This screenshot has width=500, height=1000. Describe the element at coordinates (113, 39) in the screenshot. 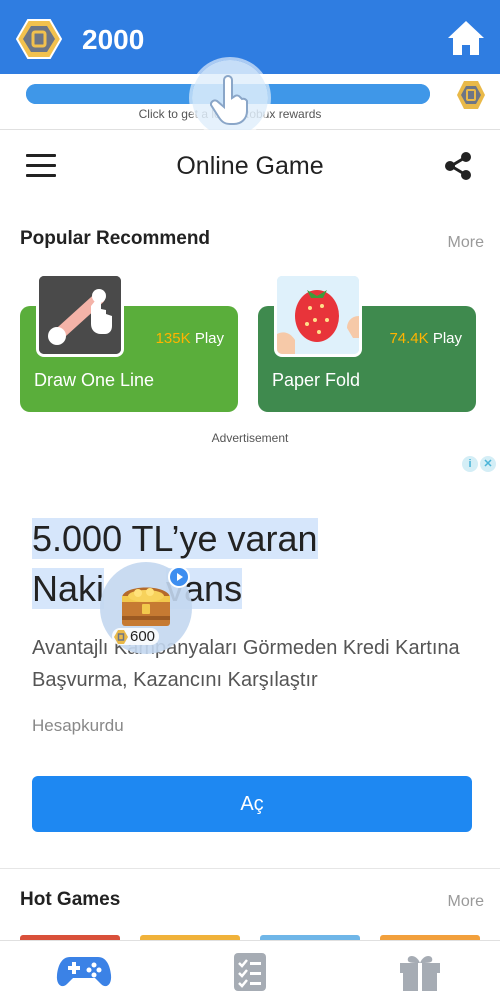

I see `robux-balance: 2000` at that location.